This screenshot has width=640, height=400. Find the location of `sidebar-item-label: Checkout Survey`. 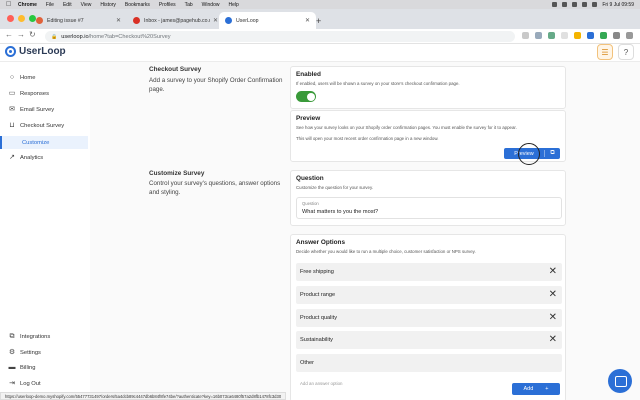

sidebar-item-label: Checkout Survey is located at coordinates (42, 125).